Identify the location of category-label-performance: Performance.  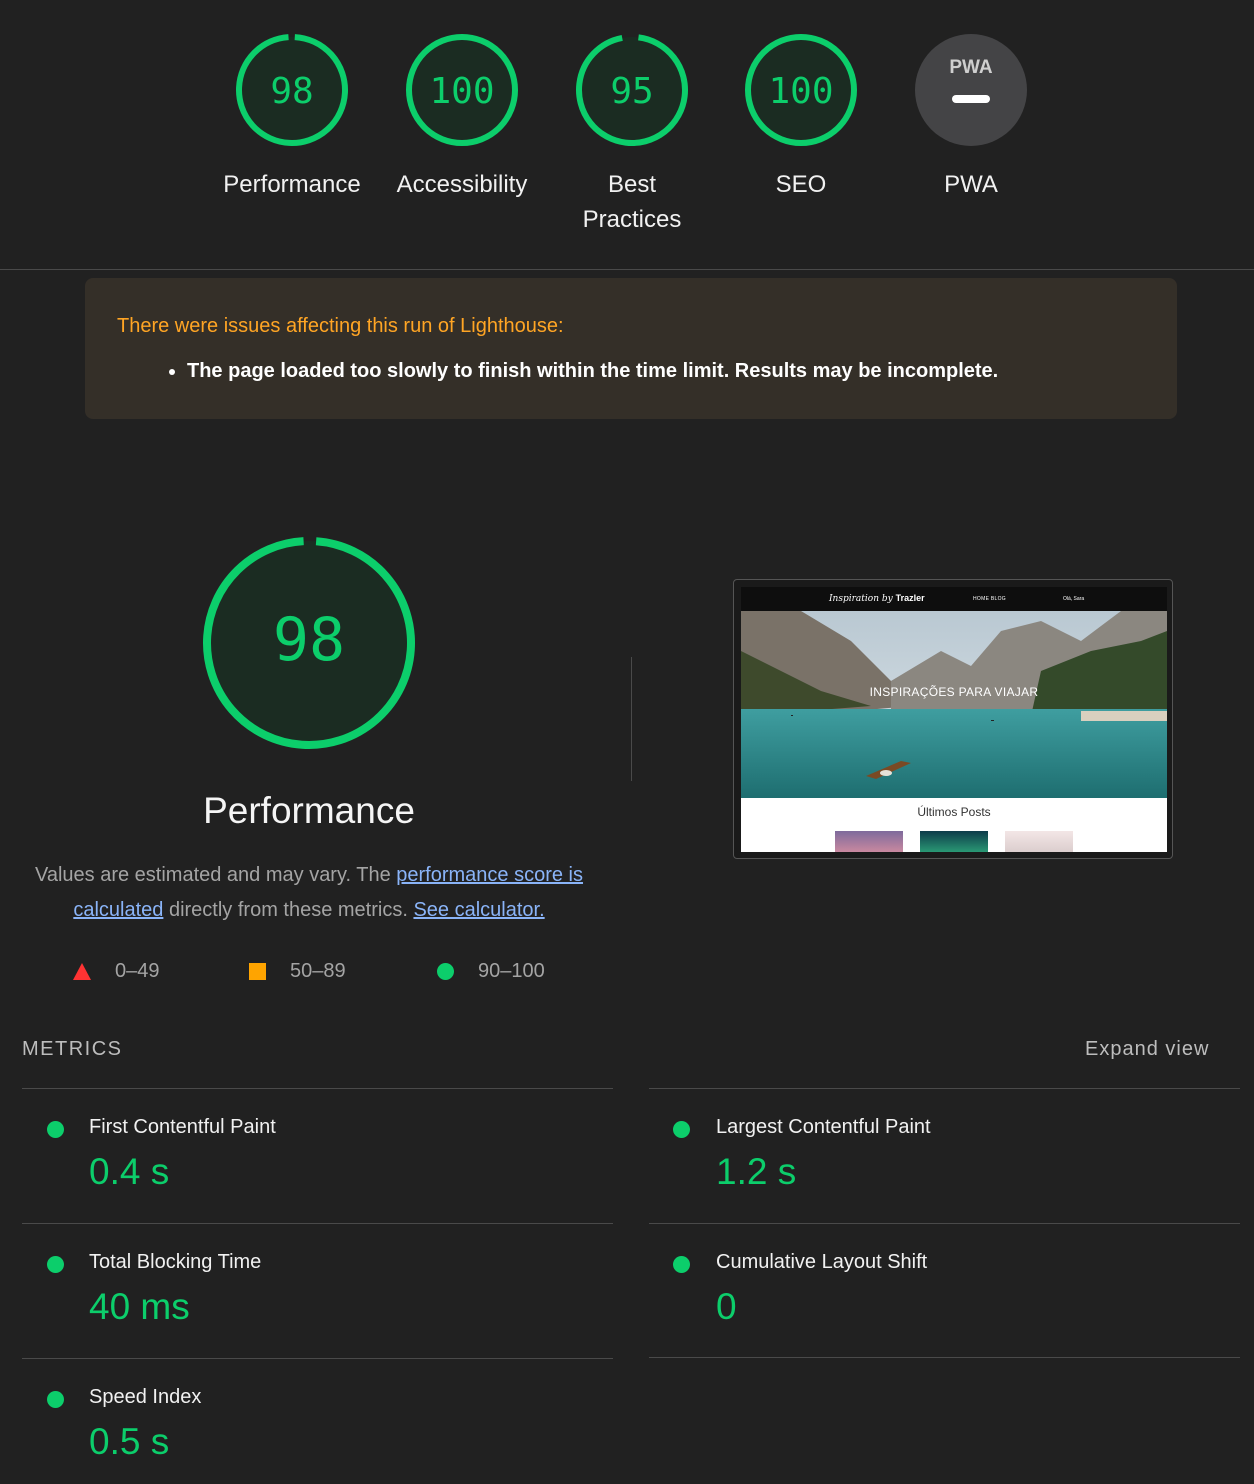
(292, 184).